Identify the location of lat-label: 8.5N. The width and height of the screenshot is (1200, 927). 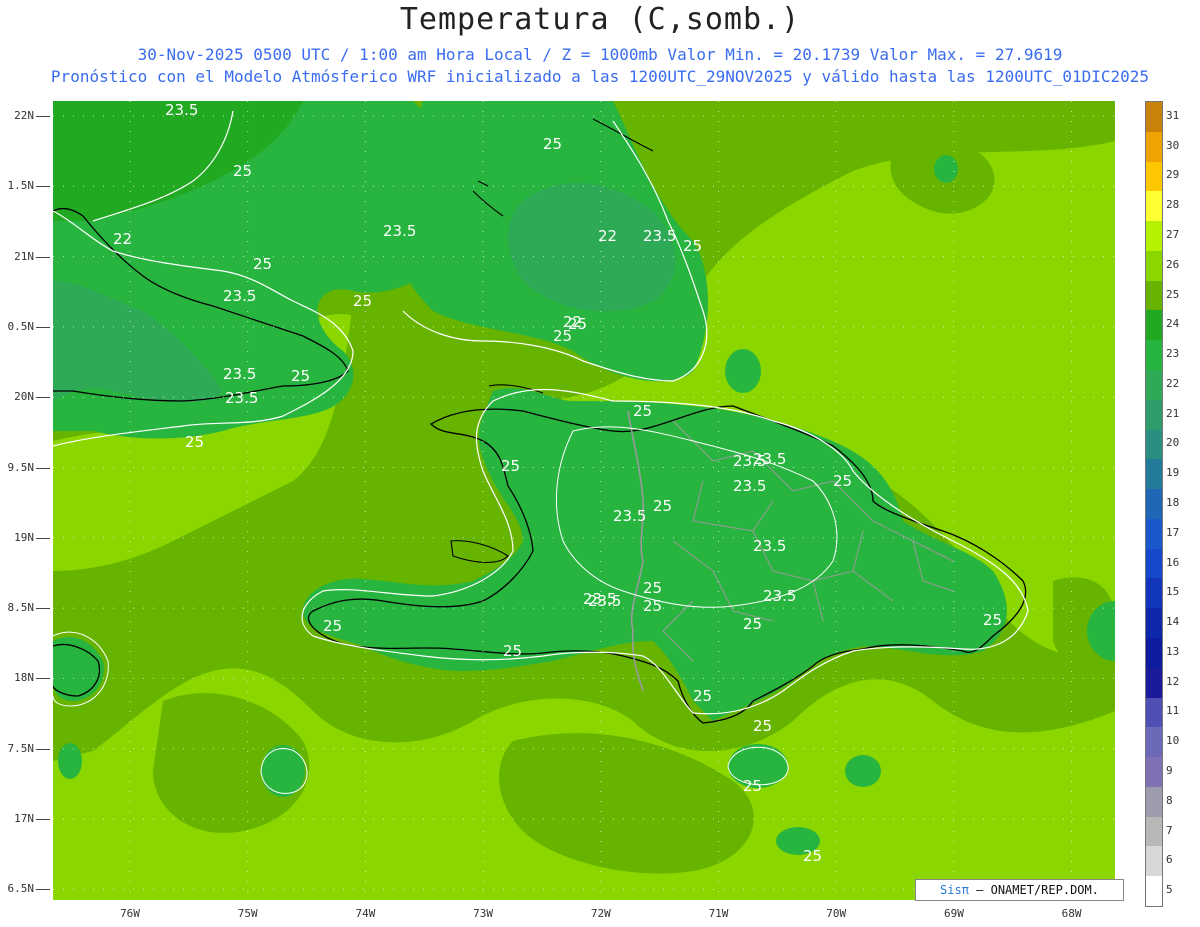
(21, 608).